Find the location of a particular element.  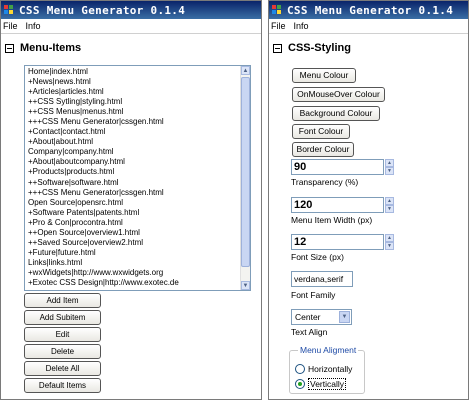

list-item: Home|index.html is located at coordinates (139, 72).